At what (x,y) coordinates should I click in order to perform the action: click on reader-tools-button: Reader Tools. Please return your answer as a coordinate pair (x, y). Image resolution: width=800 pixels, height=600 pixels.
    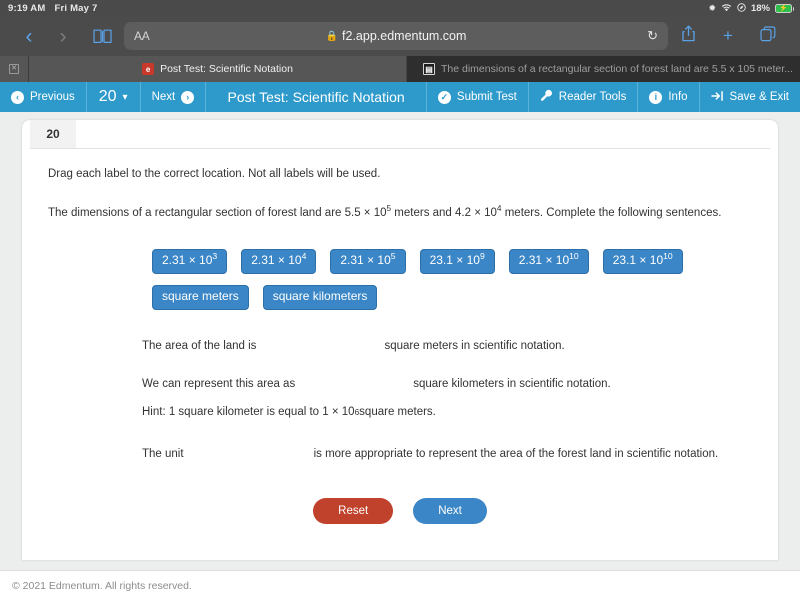
    Looking at the image, I should click on (582, 97).